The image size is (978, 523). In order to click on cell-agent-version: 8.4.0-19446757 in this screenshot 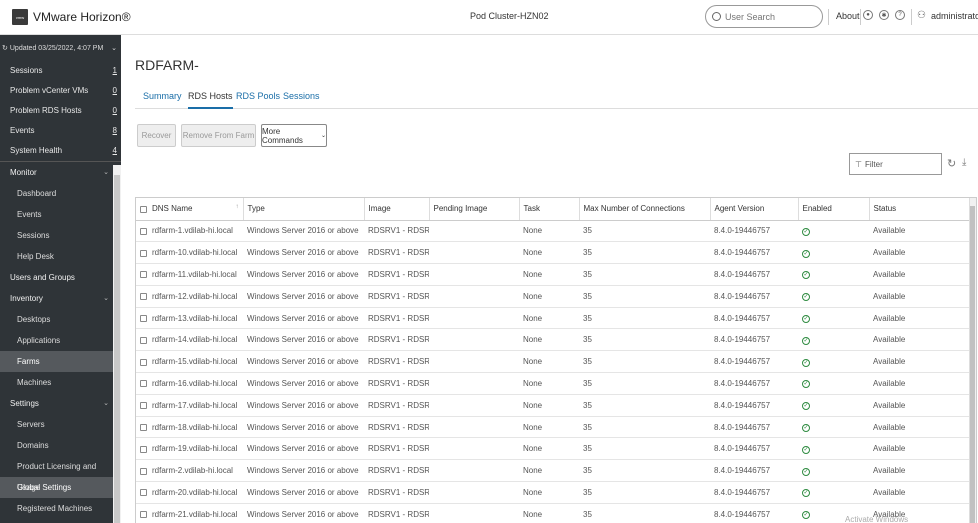, I will do `click(754, 471)`.